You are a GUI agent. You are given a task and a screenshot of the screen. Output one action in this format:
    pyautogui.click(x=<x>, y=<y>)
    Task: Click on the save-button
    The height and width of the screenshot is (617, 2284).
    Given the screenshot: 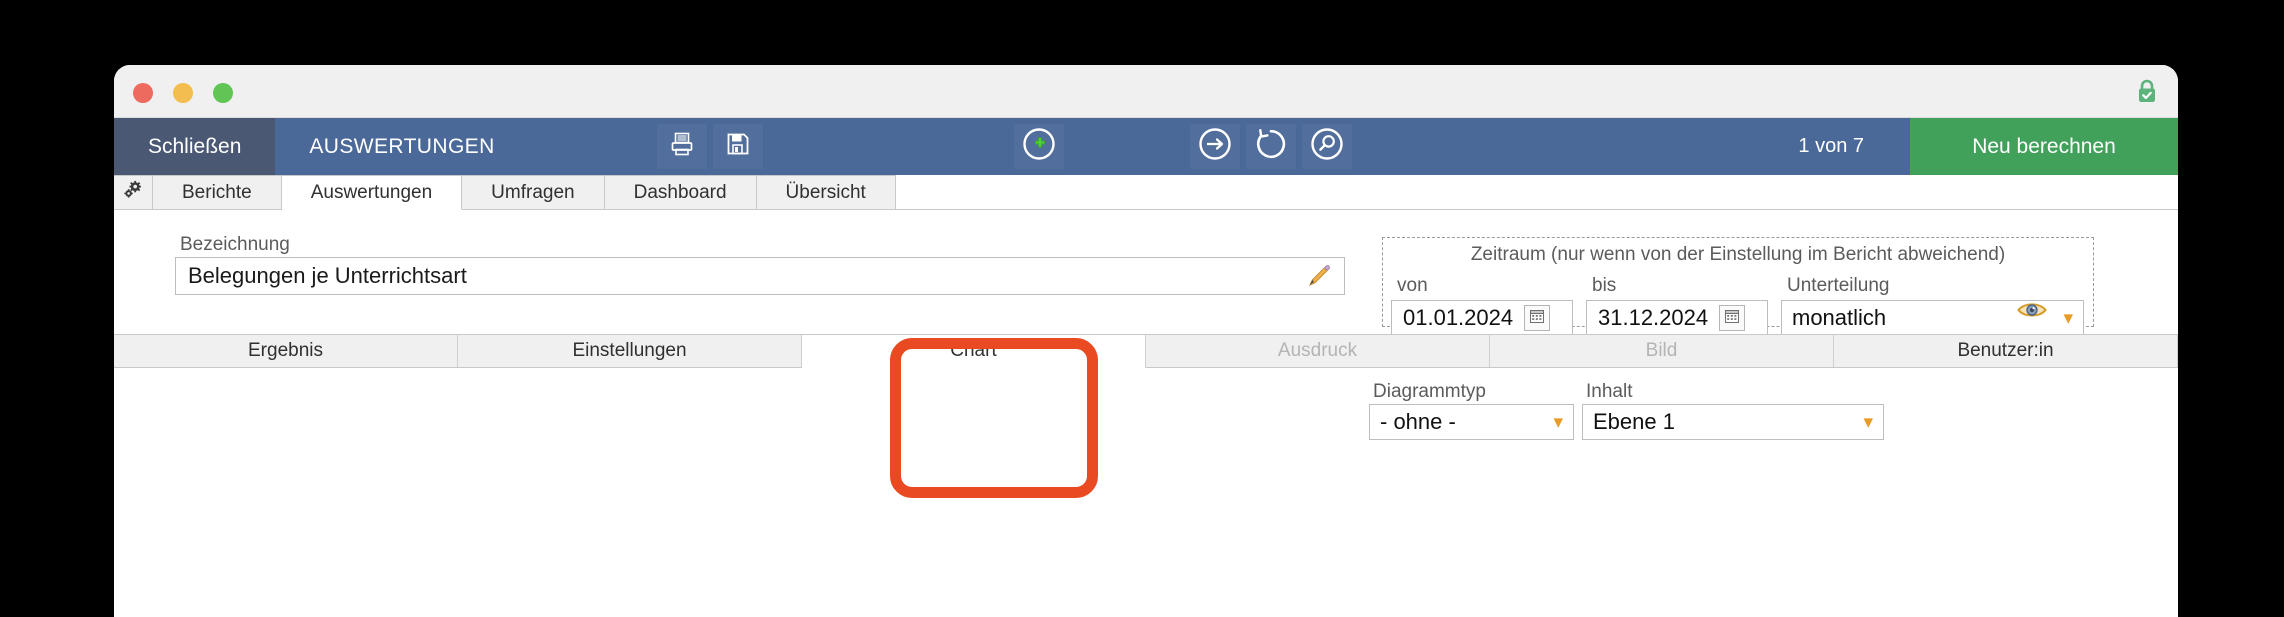 What is the action you would take?
    pyautogui.click(x=737, y=146)
    